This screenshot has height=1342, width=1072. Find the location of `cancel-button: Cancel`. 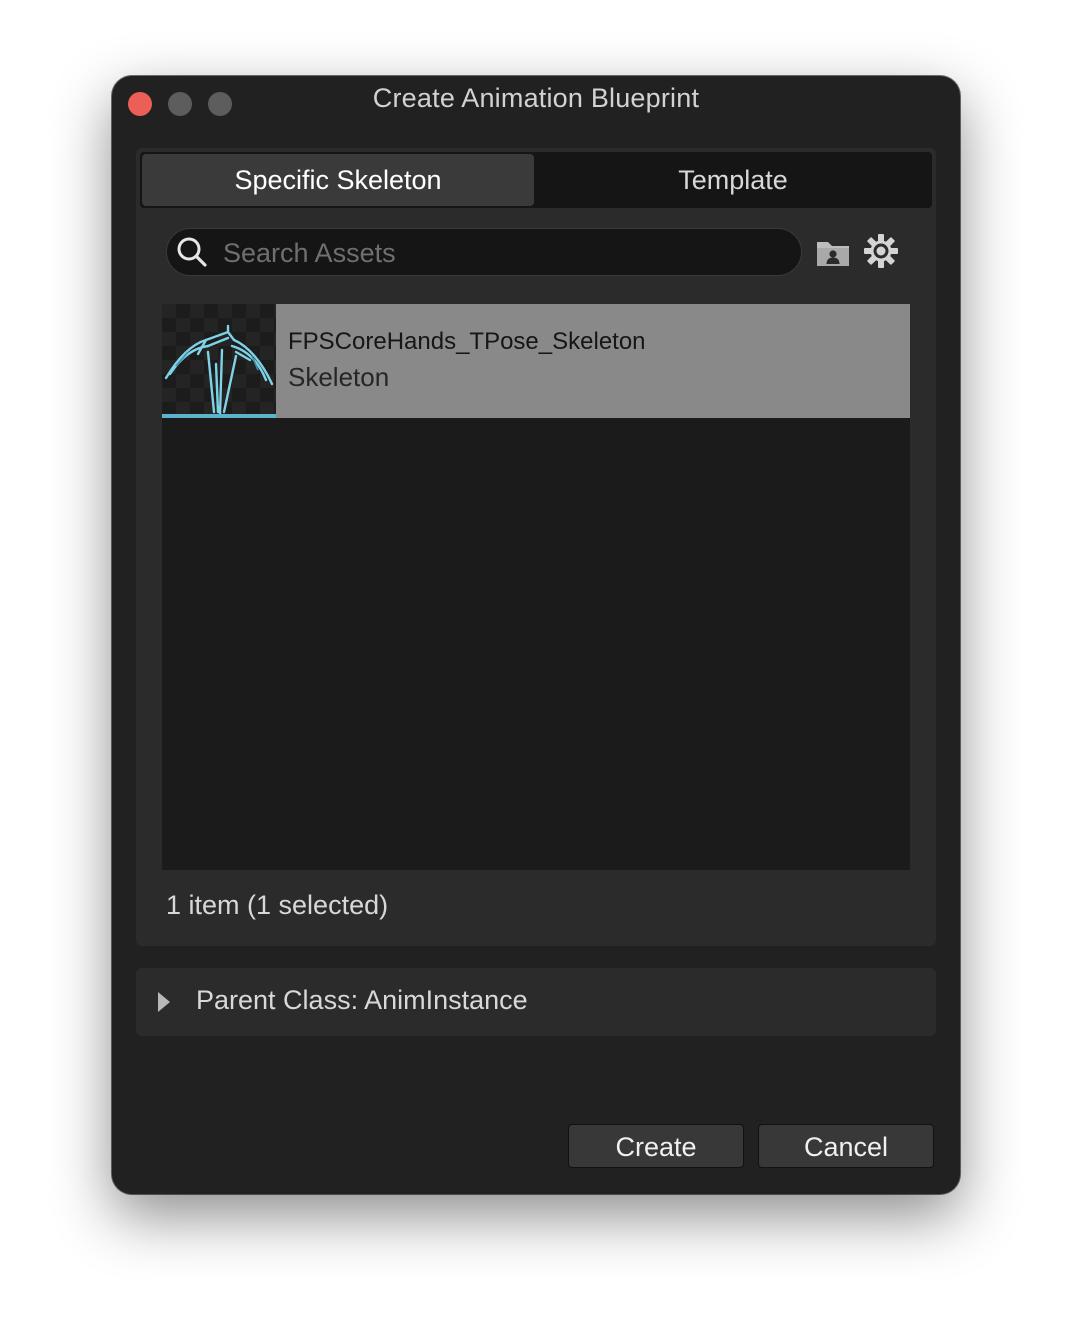

cancel-button: Cancel is located at coordinates (846, 1146).